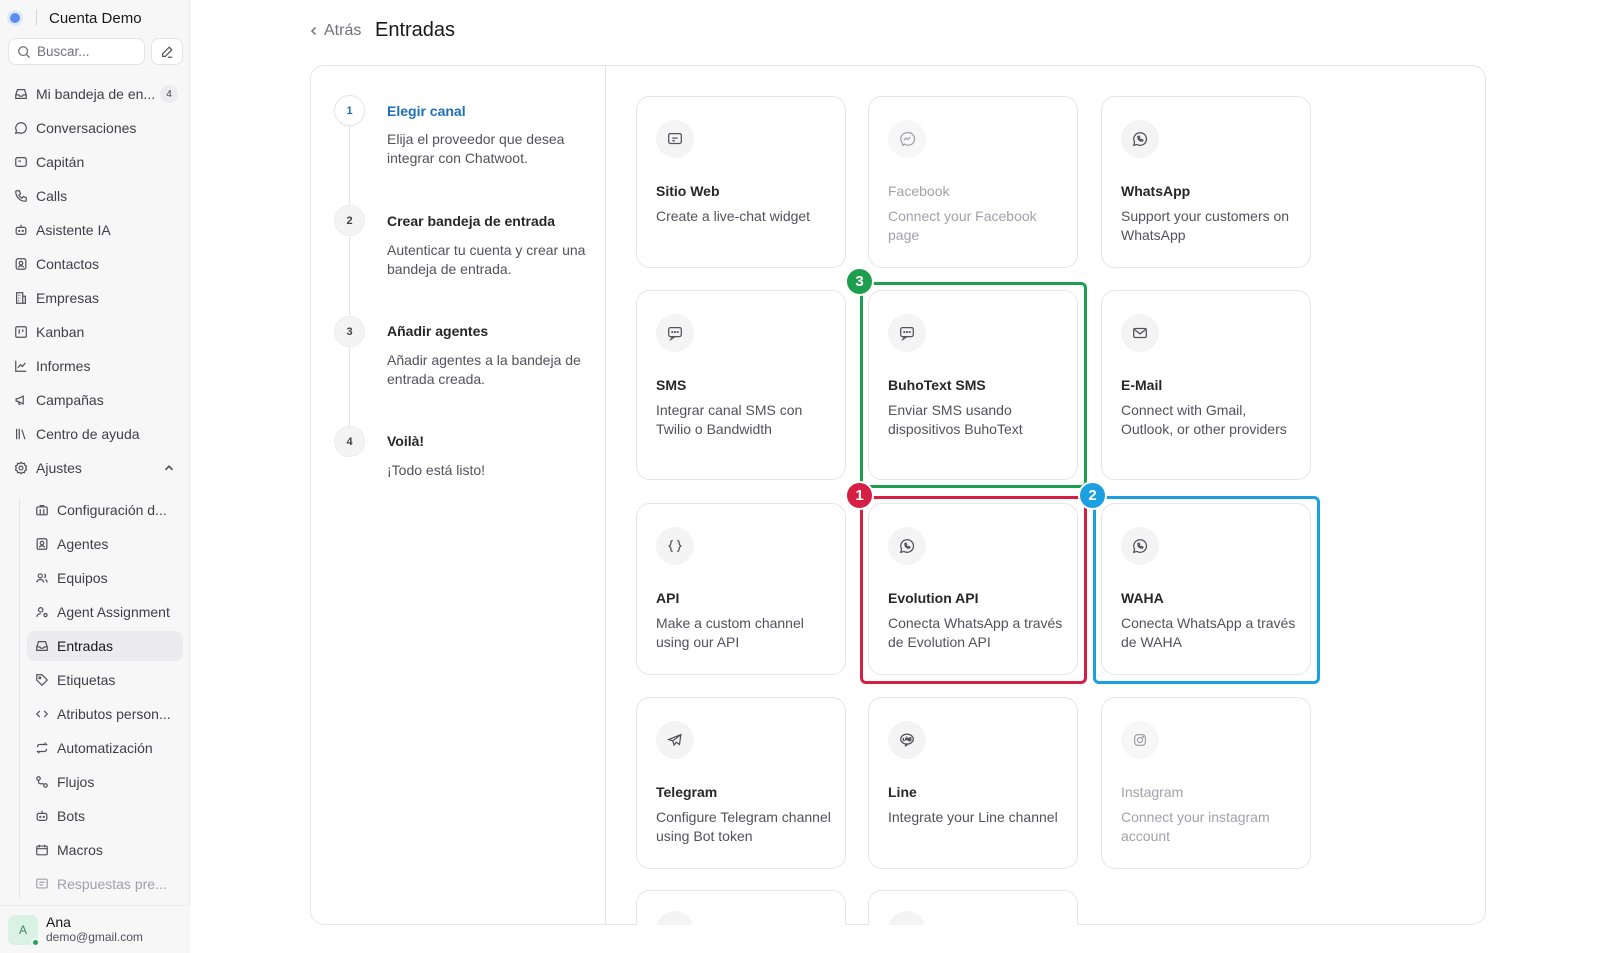 This screenshot has height=953, width=1600. Describe the element at coordinates (973, 783) in the screenshot. I see `channel-card-line: Line Integrate your Line channel` at that location.